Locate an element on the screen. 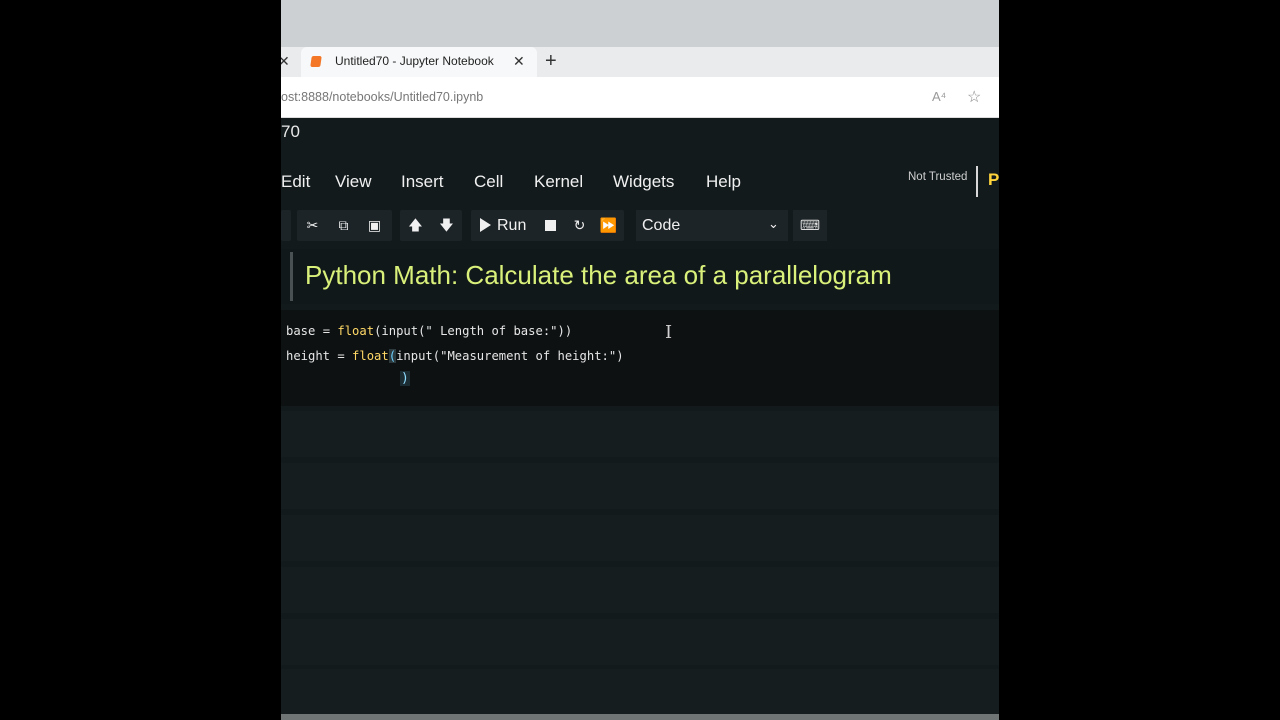 The height and width of the screenshot is (720, 1280). code-var: base is located at coordinates (301, 331).